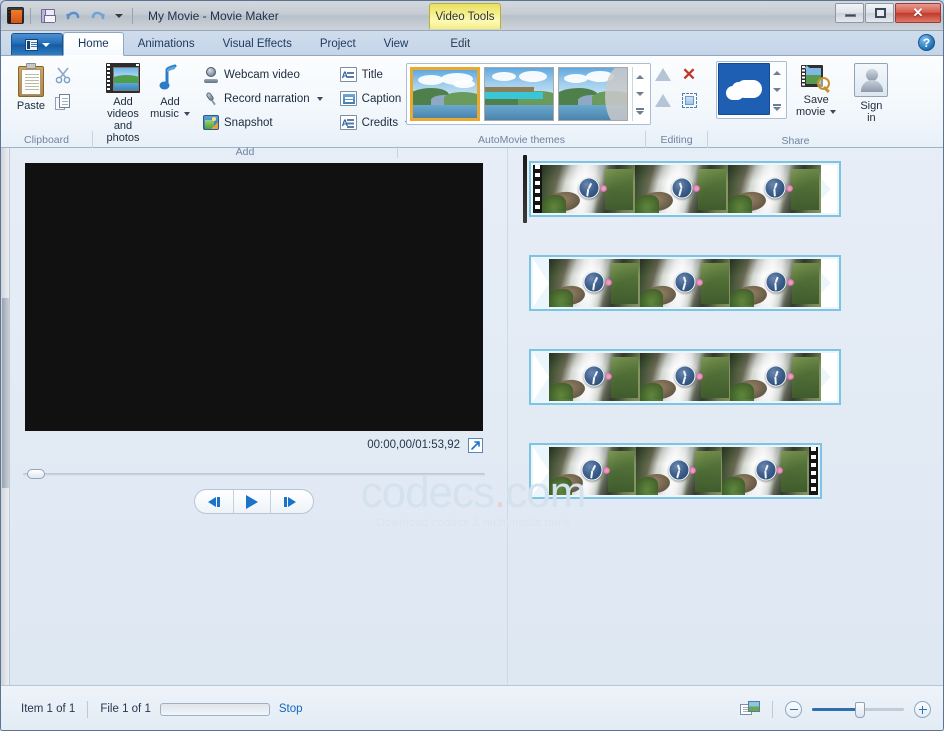 This screenshot has width=944, height=731. I want to click on seek-thumb, so click(36, 474).